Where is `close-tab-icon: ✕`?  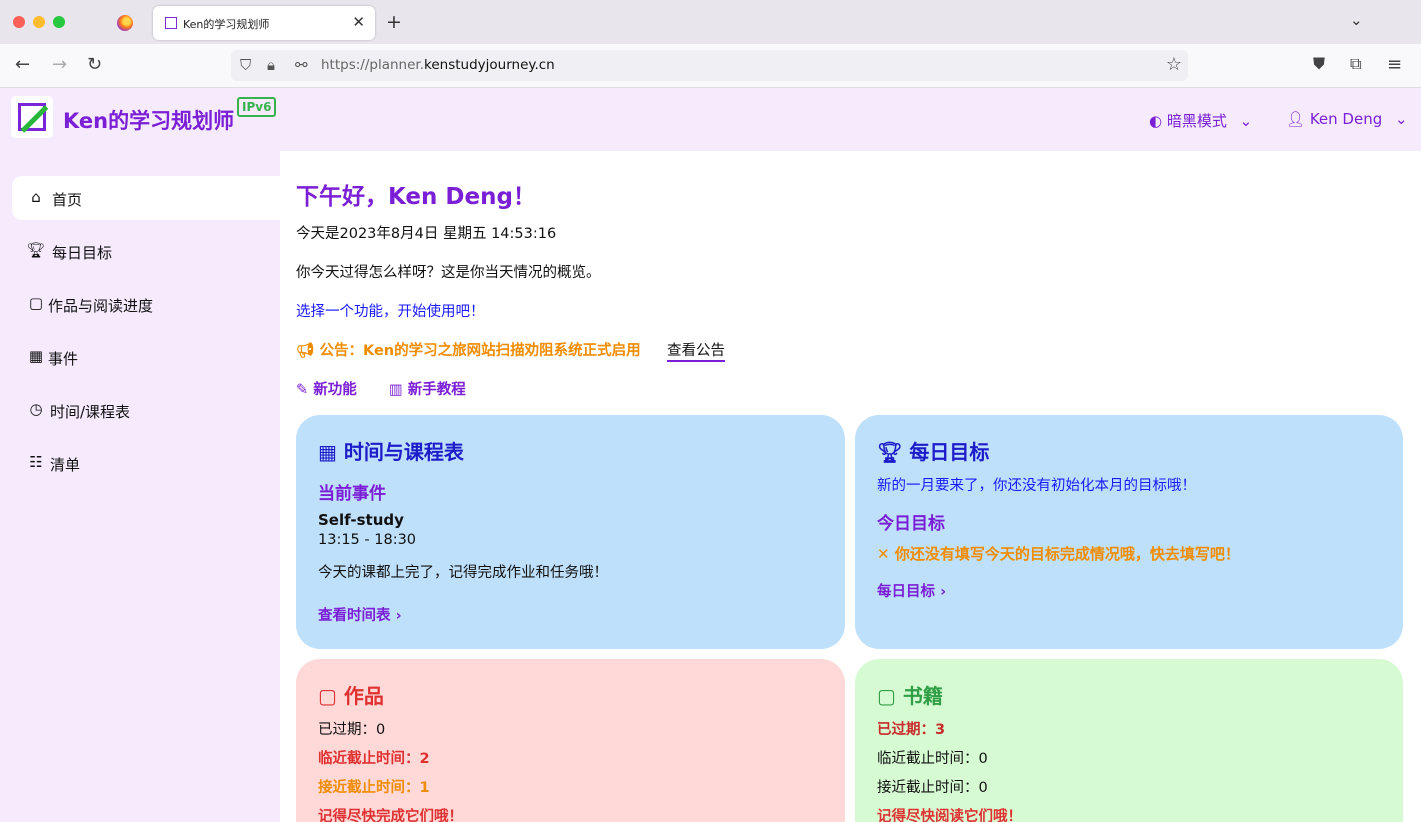 close-tab-icon: ✕ is located at coordinates (358, 22).